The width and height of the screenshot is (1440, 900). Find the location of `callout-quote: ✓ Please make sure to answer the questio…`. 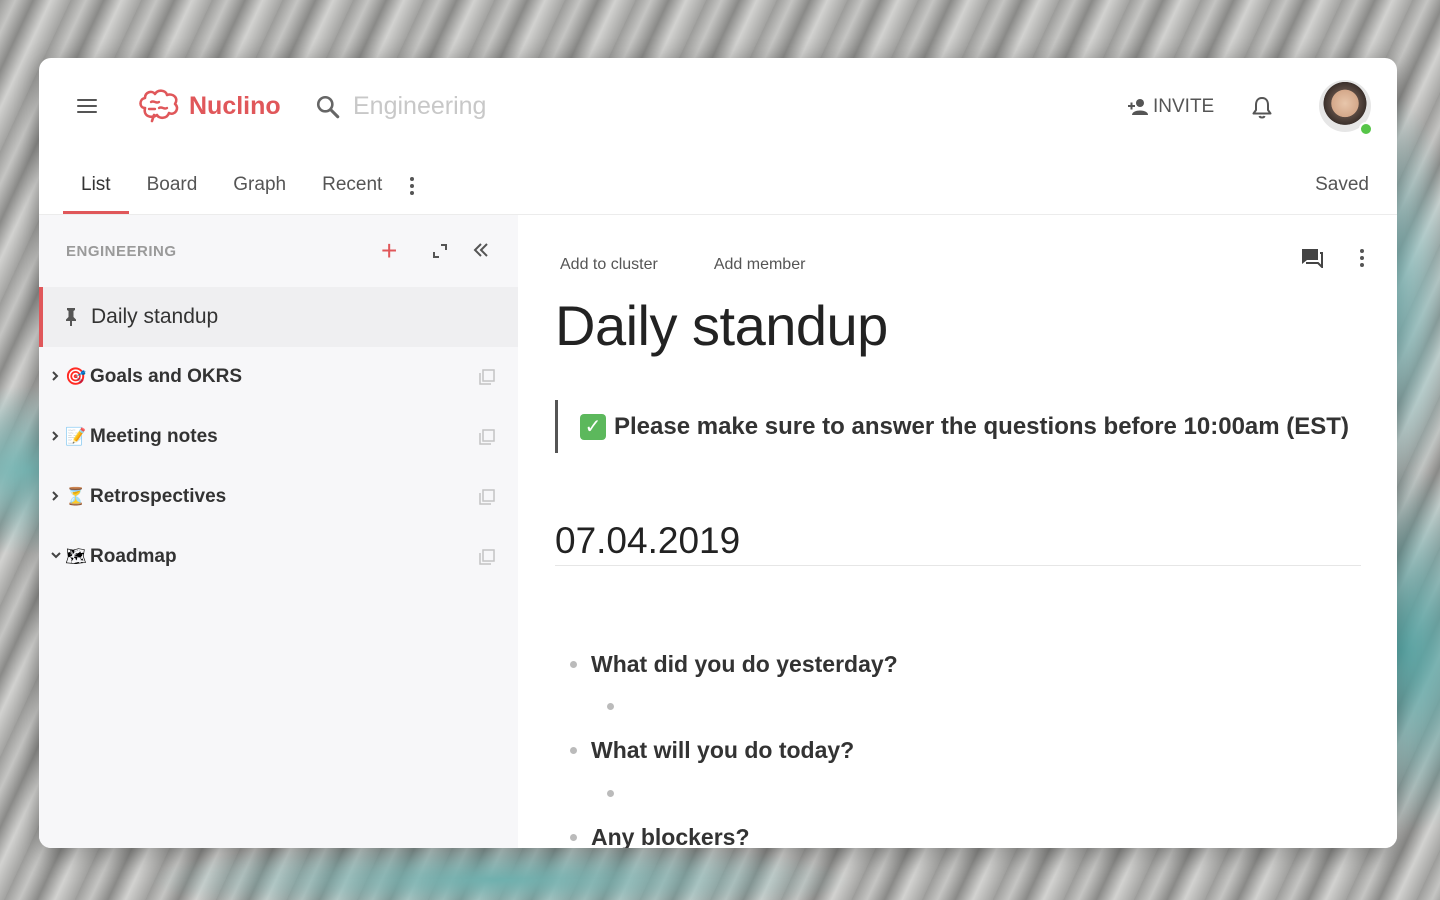

callout-quote: ✓ Please make sure to answer the questio… is located at coordinates (952, 426).